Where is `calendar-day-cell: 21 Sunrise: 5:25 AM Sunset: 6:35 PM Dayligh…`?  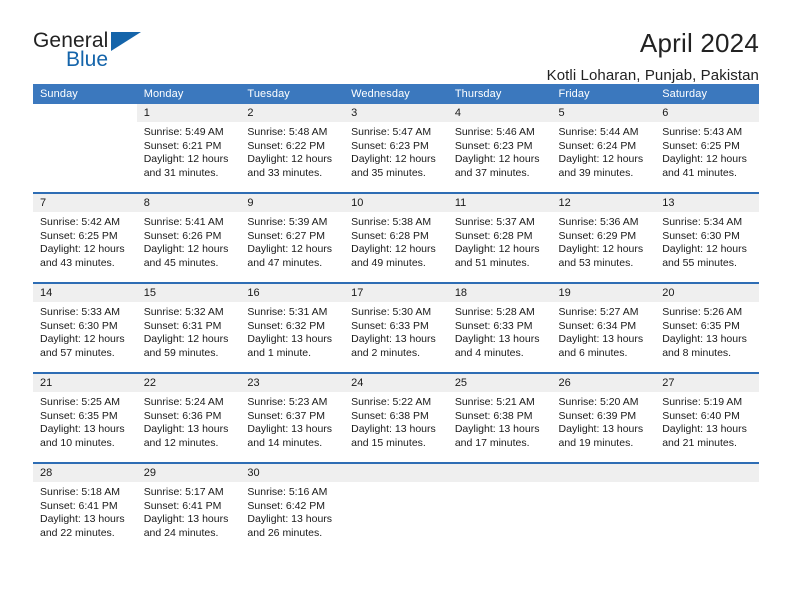 calendar-day-cell: 21 Sunrise: 5:25 AM Sunset: 6:35 PM Dayligh… is located at coordinates (85, 417).